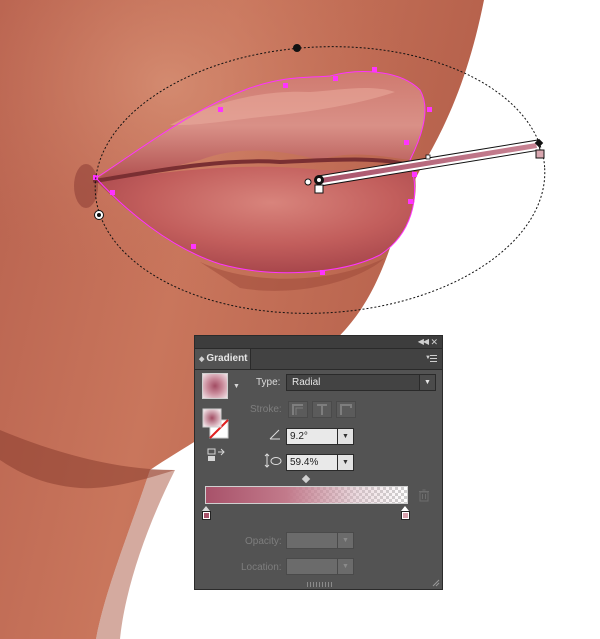 This screenshot has width=600, height=639. I want to click on gradient-slider, so click(306, 495).